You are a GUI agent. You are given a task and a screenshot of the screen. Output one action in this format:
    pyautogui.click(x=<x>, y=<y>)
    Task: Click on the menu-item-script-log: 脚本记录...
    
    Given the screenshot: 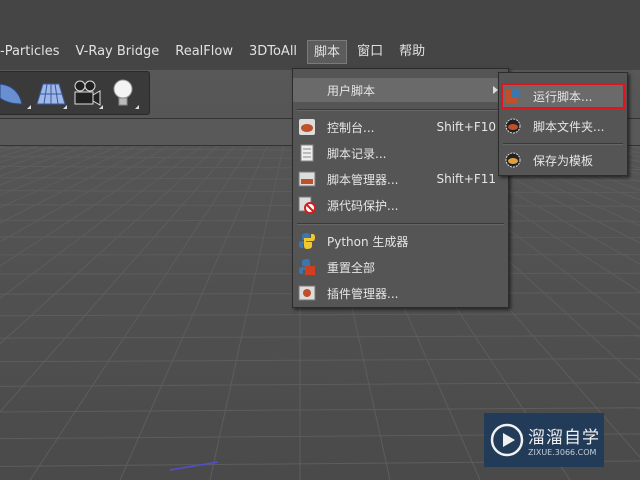 What is the action you would take?
    pyautogui.click(x=400, y=153)
    